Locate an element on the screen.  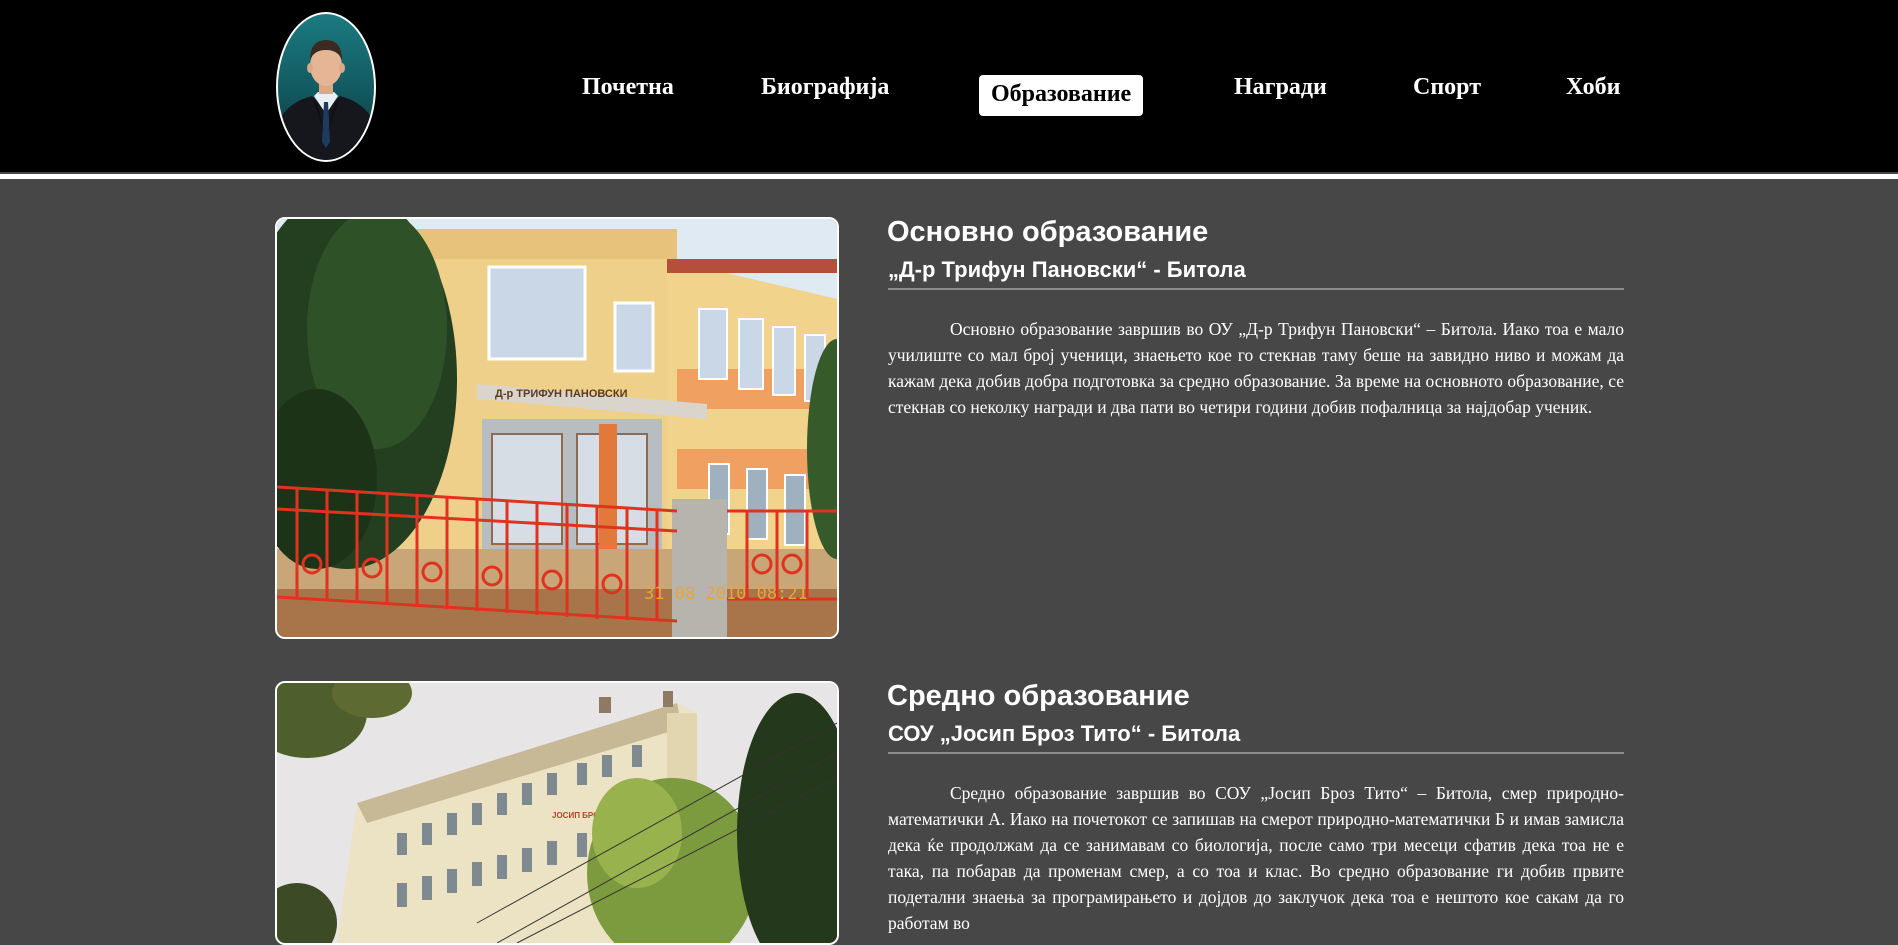
nav-education: Образование is located at coordinates (1061, 95).